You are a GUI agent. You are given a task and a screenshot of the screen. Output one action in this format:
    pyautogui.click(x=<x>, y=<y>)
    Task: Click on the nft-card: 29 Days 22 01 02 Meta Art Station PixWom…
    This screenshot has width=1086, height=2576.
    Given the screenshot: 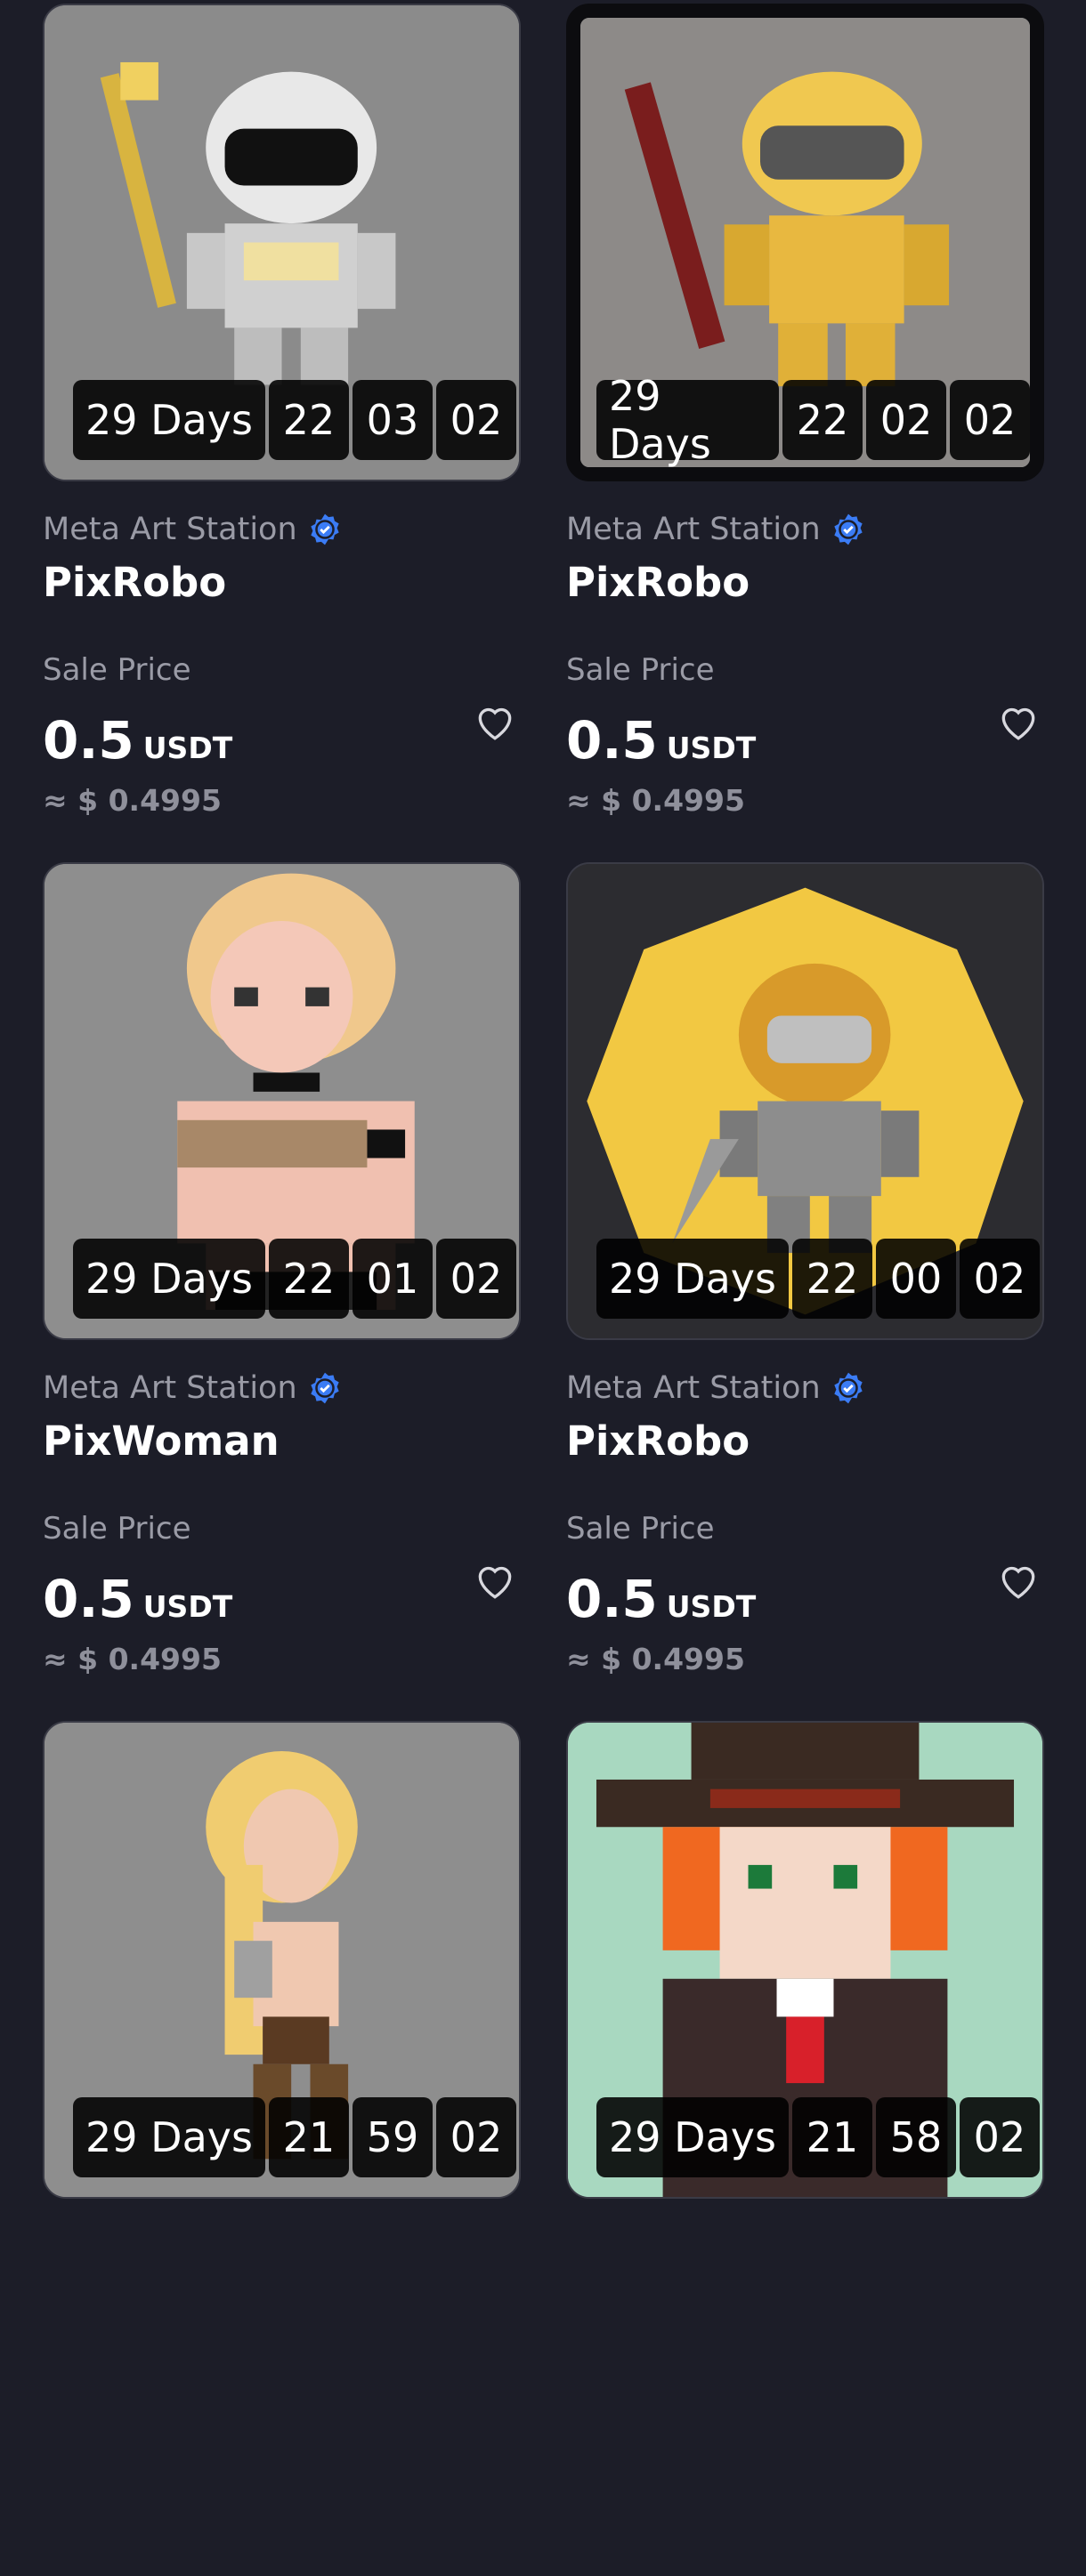 What is the action you would take?
    pyautogui.click(x=282, y=1288)
    